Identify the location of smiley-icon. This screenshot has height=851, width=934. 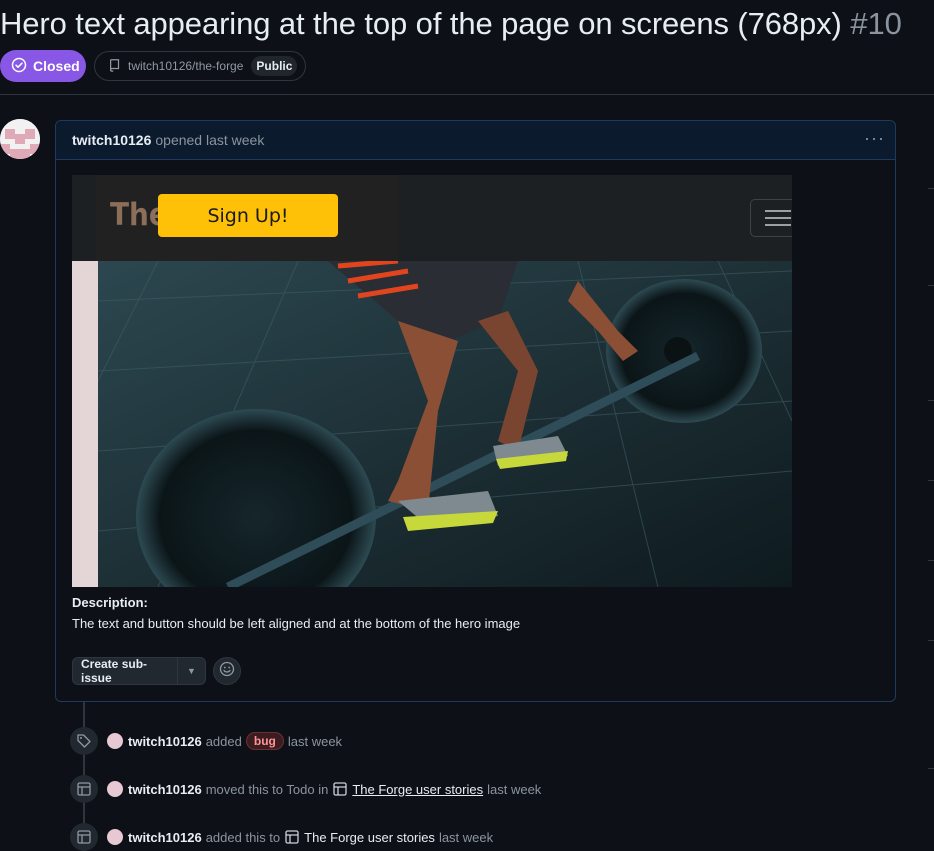
(227, 671).